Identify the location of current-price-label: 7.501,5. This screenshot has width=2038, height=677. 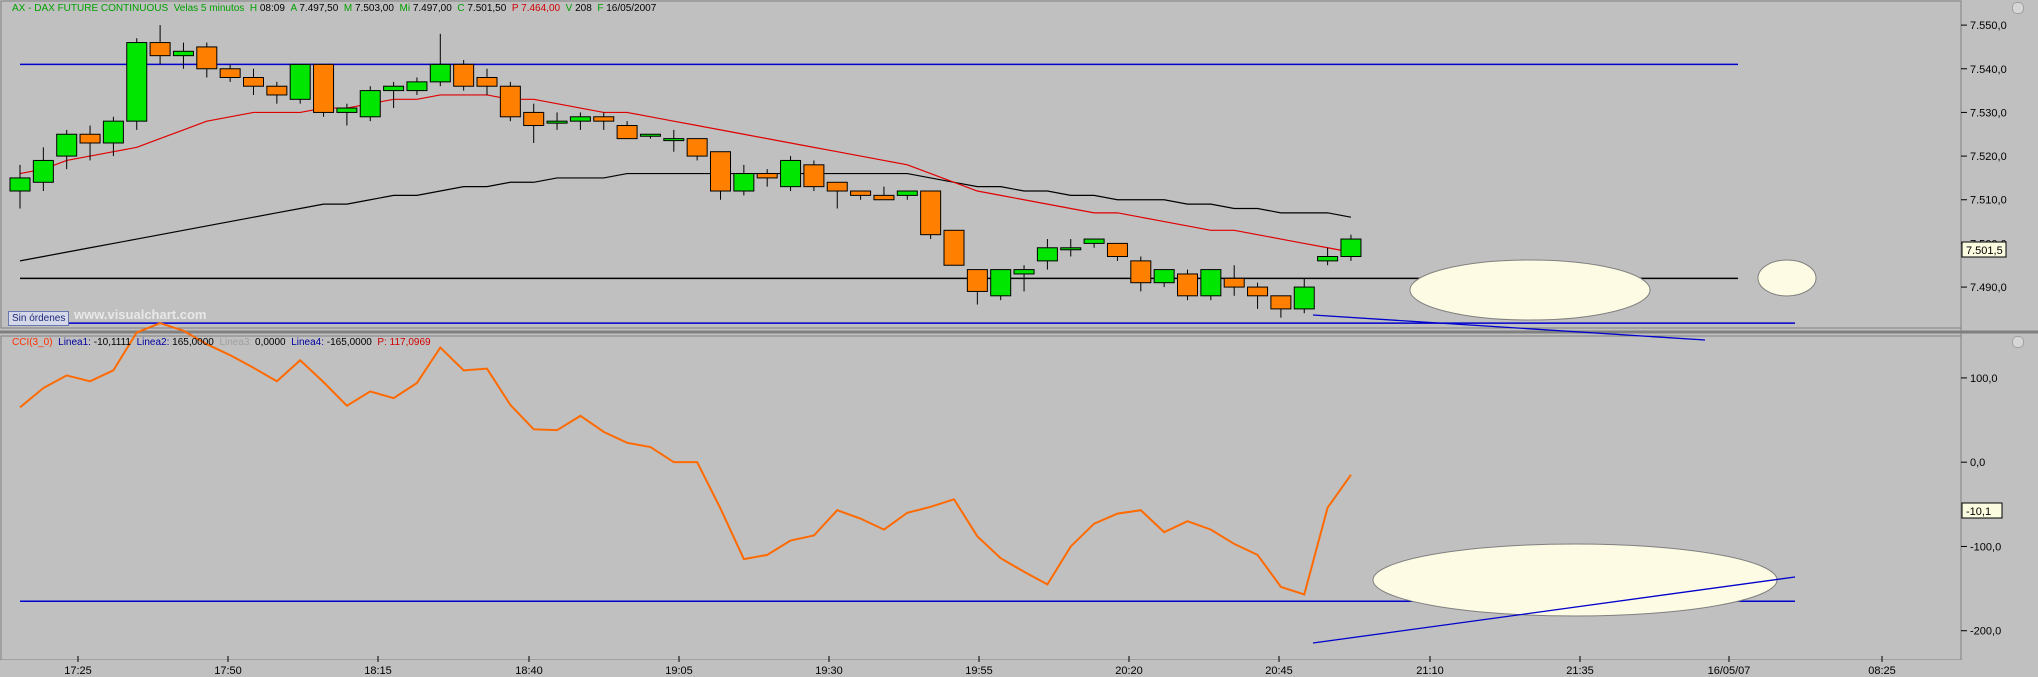
(1984, 251).